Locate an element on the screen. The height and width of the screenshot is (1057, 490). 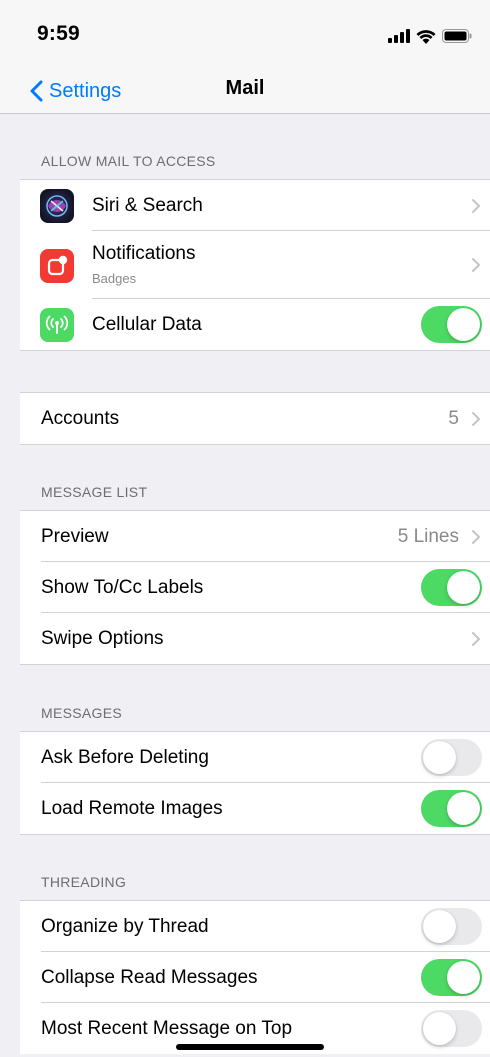
cellular-antenna-icon is located at coordinates (57, 325).